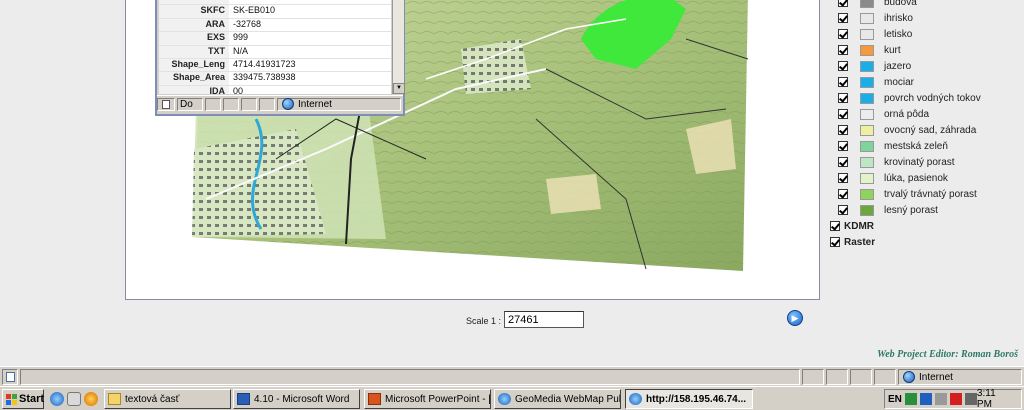 The image size is (1024, 410). Describe the element at coordinates (275, 89) in the screenshot. I see `table-row: IDA 00` at that location.